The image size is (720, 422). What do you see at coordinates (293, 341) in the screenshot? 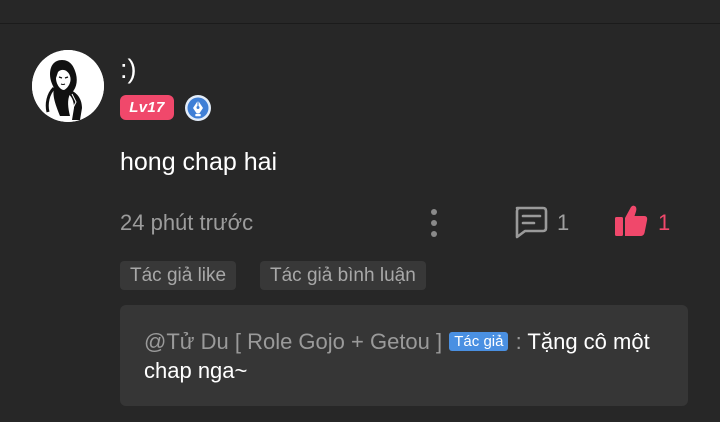
I see `reply-mention: @Tử Du [ Role Gojo + Getou ]` at bounding box center [293, 341].